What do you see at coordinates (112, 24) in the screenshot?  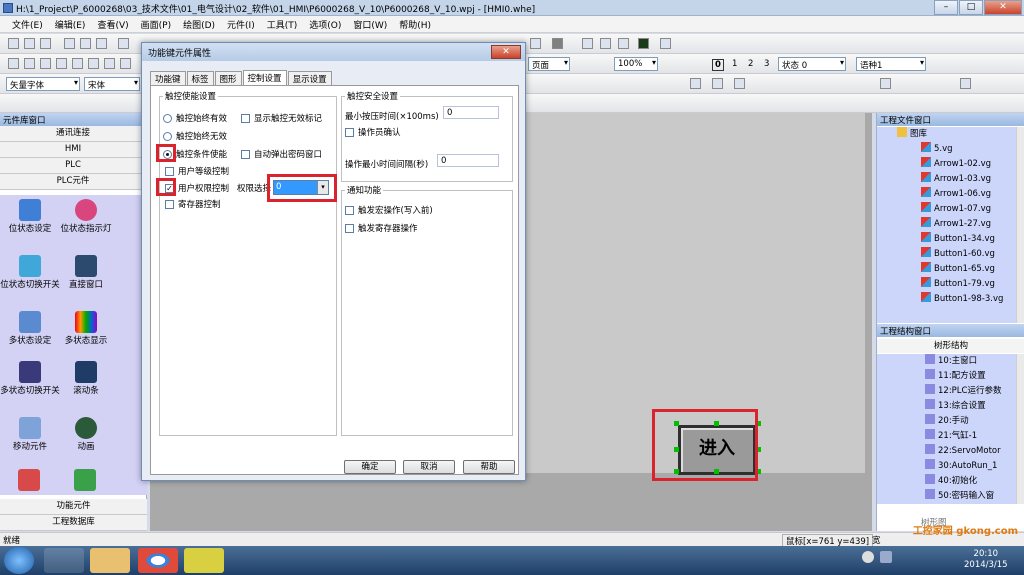 I see `menu-view: 查看(V)` at bounding box center [112, 24].